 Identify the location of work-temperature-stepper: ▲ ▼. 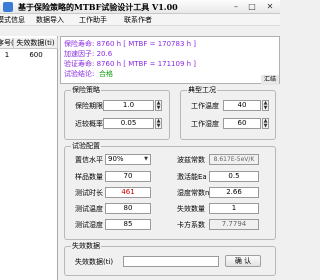
(265, 105).